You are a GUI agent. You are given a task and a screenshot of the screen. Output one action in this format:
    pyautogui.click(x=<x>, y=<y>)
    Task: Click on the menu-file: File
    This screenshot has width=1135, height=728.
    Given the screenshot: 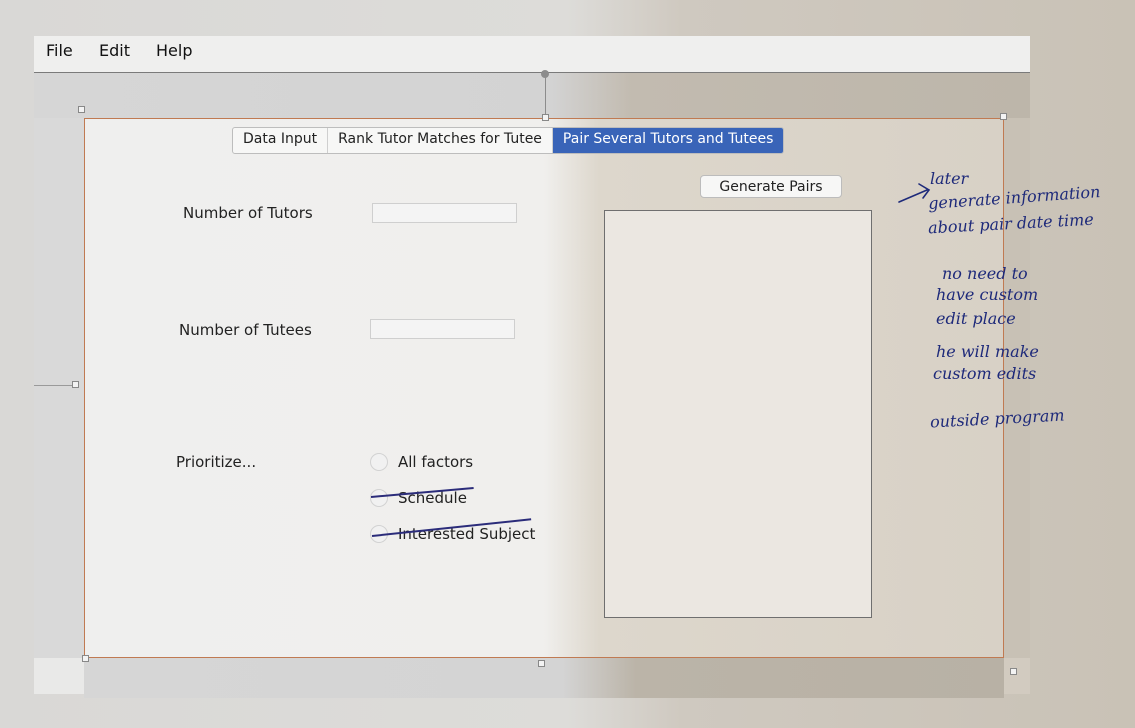 What is the action you would take?
    pyautogui.click(x=59, y=50)
    